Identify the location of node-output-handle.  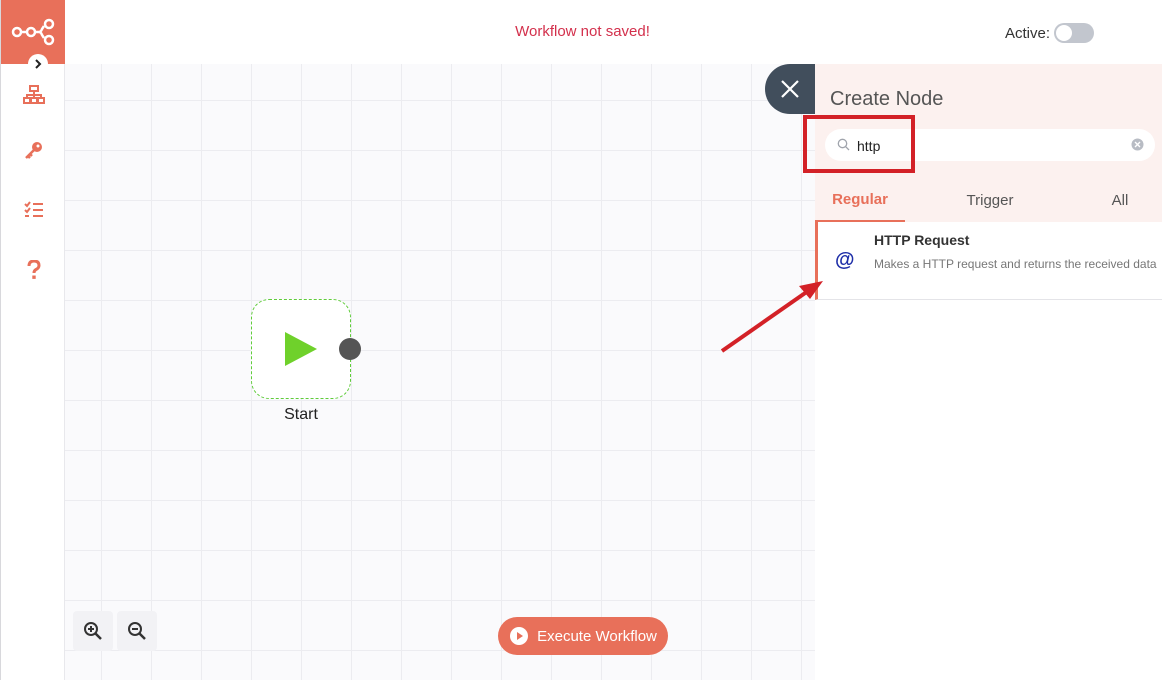
(350, 349).